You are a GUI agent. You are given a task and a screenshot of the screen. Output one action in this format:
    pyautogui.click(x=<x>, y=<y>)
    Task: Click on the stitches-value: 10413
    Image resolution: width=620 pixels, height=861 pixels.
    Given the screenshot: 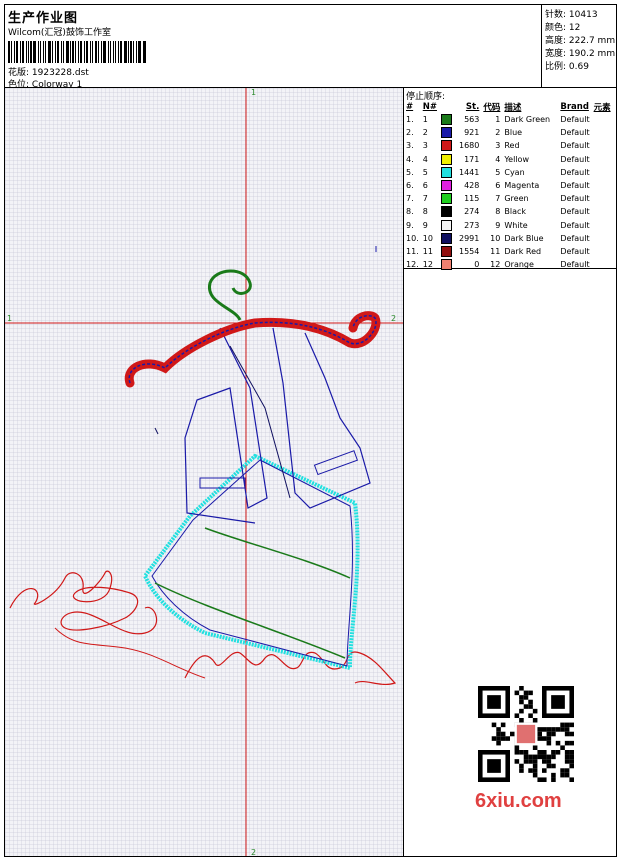 What is the action you would take?
    pyautogui.click(x=583, y=15)
    